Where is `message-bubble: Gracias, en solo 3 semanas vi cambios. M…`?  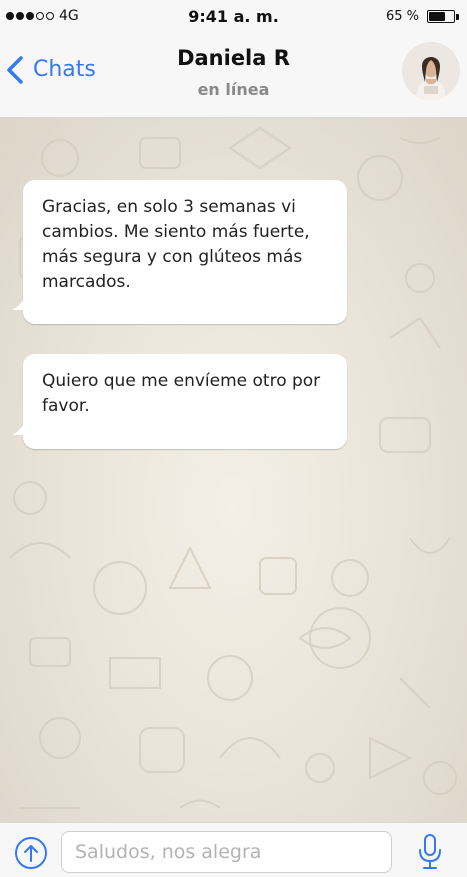 message-bubble: Gracias, en solo 3 semanas vi cambios. M… is located at coordinates (179, 252).